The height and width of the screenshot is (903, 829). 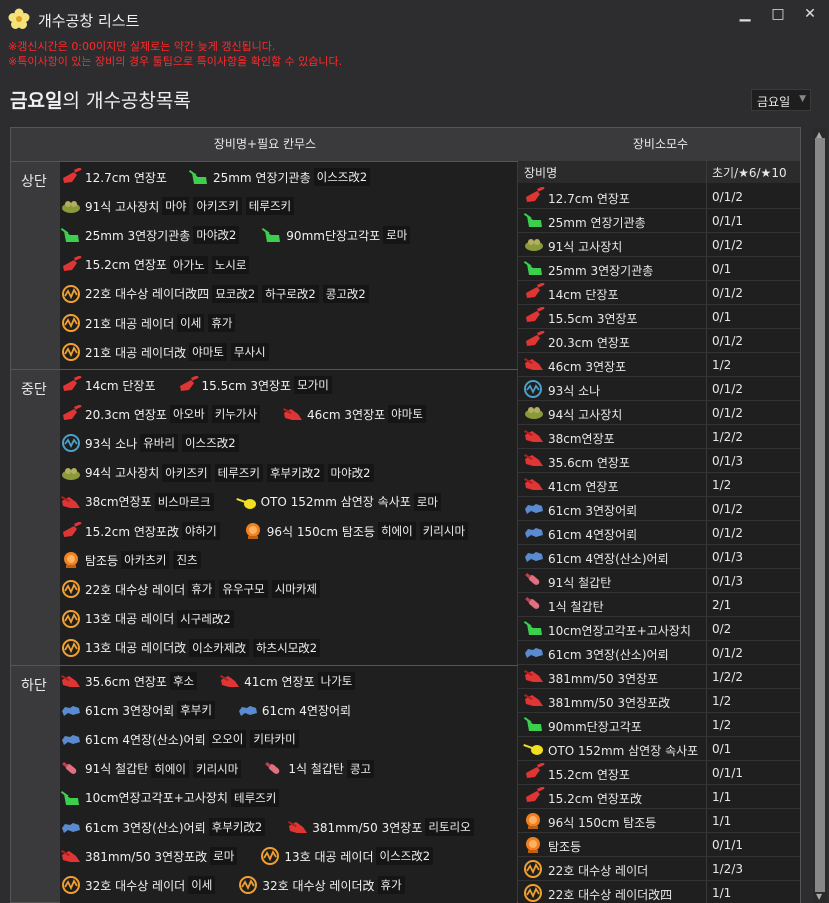 What do you see at coordinates (115, 177) in the screenshot?
I see `equipment-entry: 12.7cm 연장포` at bounding box center [115, 177].